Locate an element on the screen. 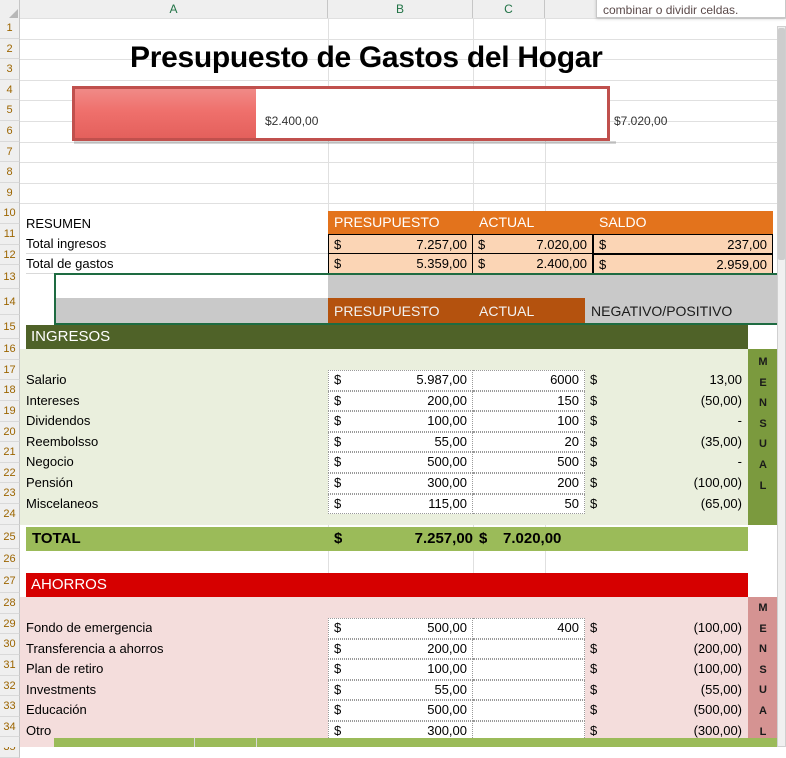 The height and width of the screenshot is (758, 786). summary-cell-presupuesto-1: $ 5.359,00 is located at coordinates (400, 264).